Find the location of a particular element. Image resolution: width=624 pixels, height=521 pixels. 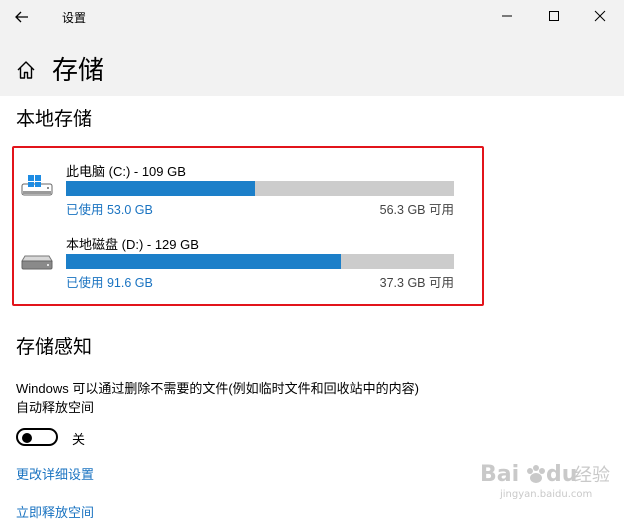

drive-free-text: 56.3 GB 可用 is located at coordinates (416, 210).